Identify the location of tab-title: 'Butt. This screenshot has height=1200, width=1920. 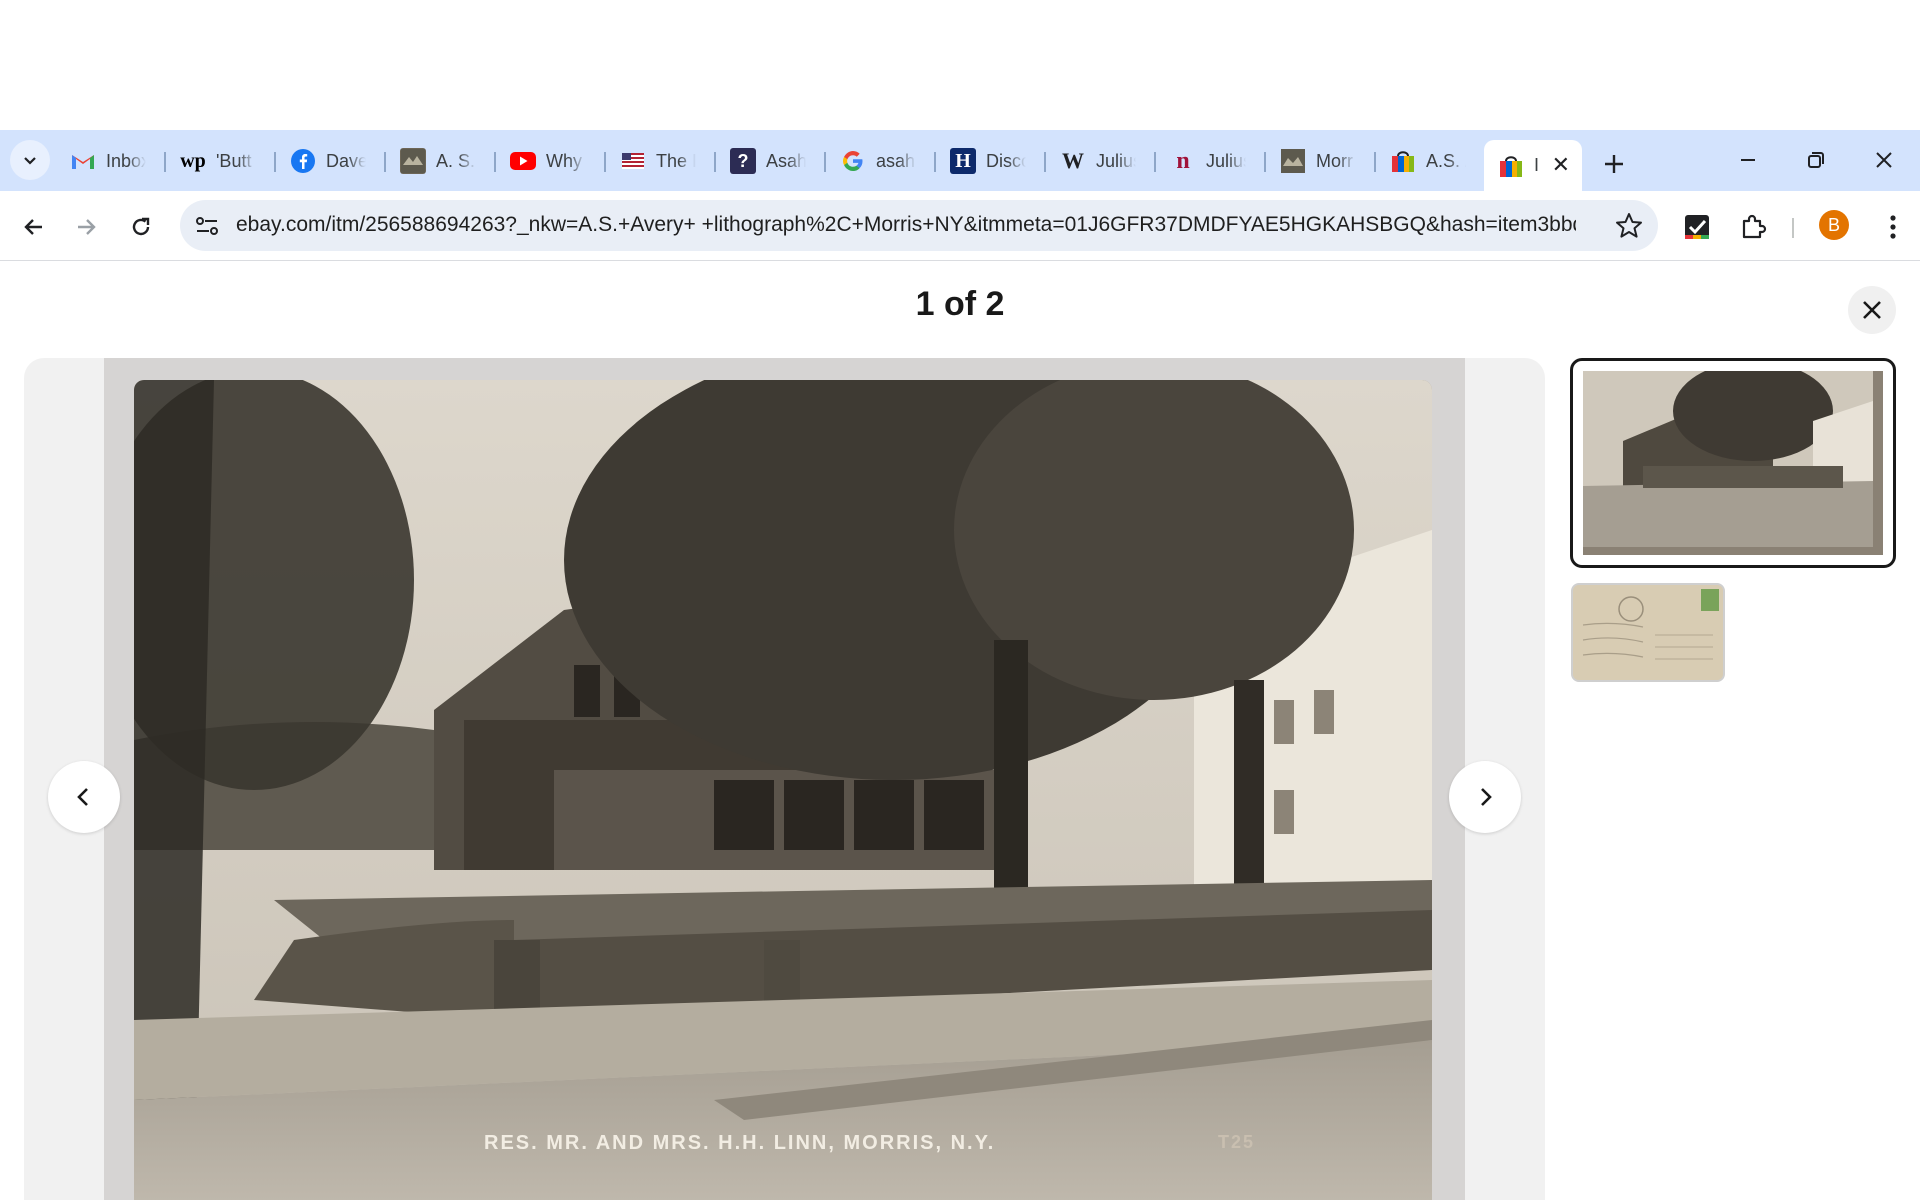
(234, 160).